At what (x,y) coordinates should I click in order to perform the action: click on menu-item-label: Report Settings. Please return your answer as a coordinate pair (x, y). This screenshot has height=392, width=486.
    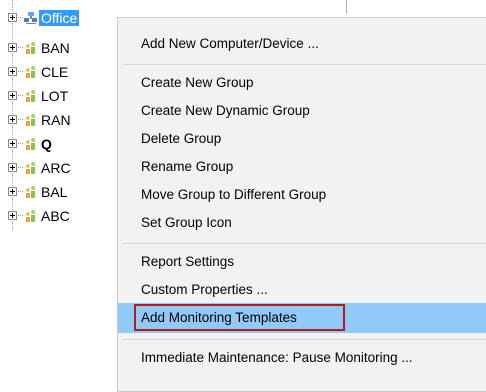
    Looking at the image, I should click on (188, 261).